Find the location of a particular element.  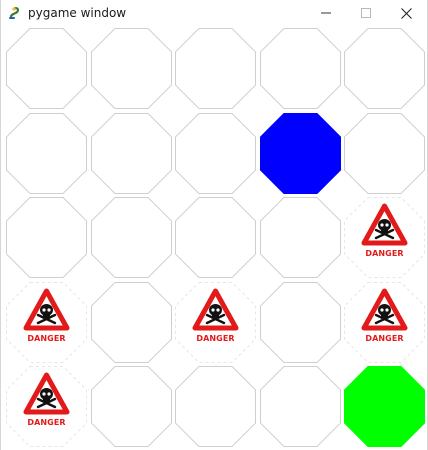

title-bar: pygame window is located at coordinates (214, 13).